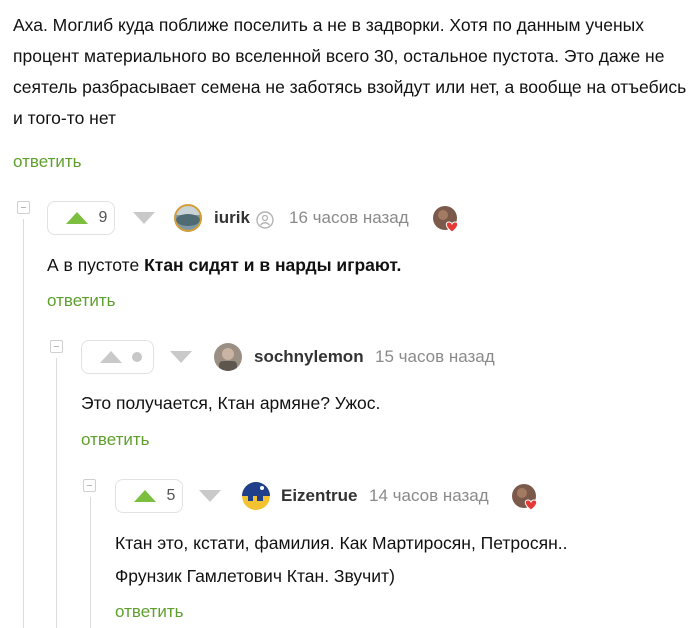 This screenshot has height=628, width=700. Describe the element at coordinates (435, 356) in the screenshot. I see `timestamp: 15 часов назад` at that location.